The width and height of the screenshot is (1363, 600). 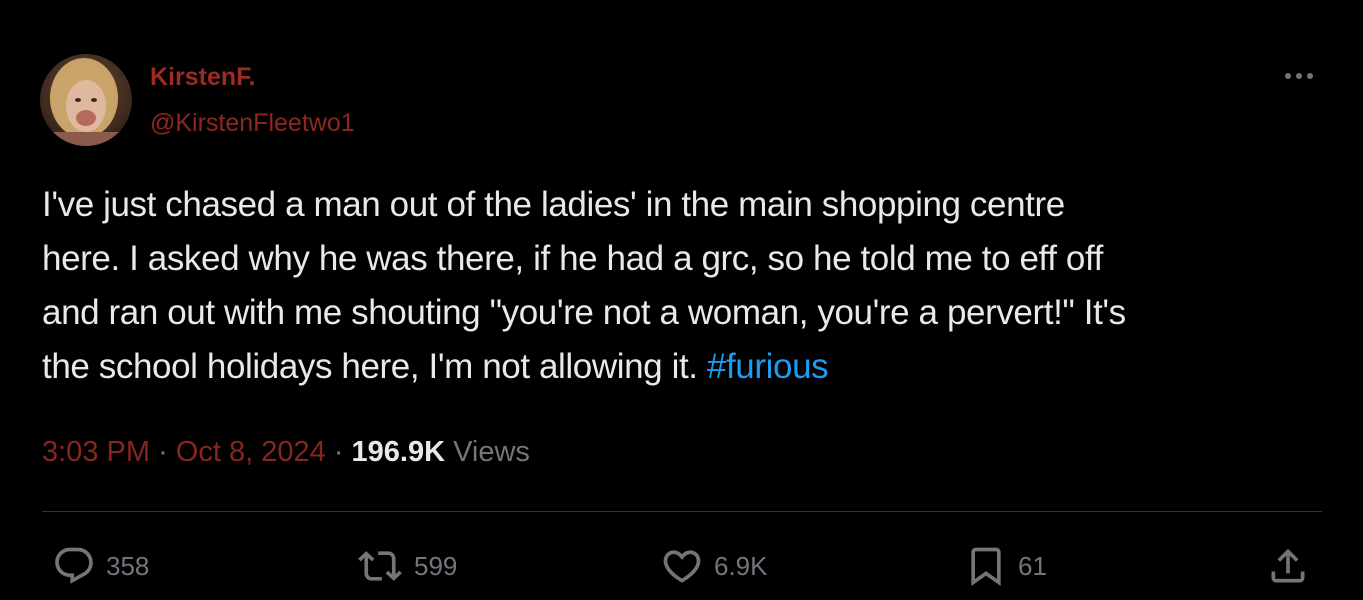 What do you see at coordinates (74, 565) in the screenshot?
I see `reply-icon` at bounding box center [74, 565].